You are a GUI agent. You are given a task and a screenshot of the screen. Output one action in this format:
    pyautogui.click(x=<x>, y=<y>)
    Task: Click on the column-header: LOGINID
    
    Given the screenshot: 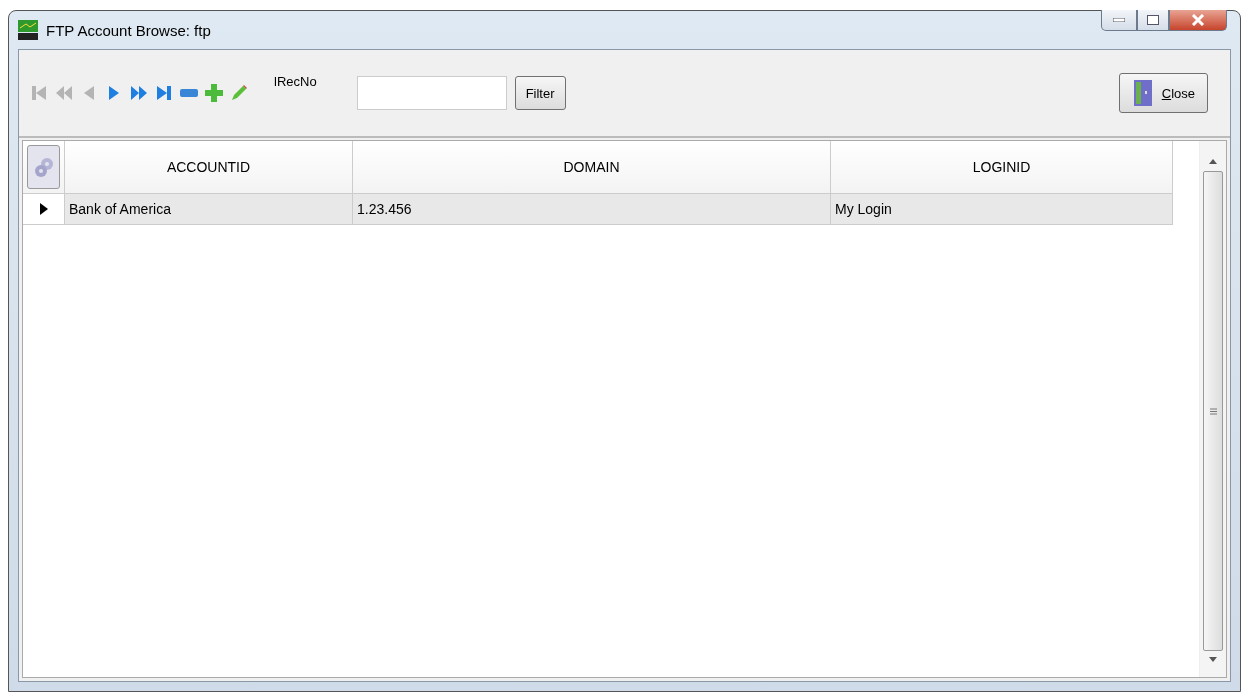 What is the action you would take?
    pyautogui.click(x=1002, y=167)
    